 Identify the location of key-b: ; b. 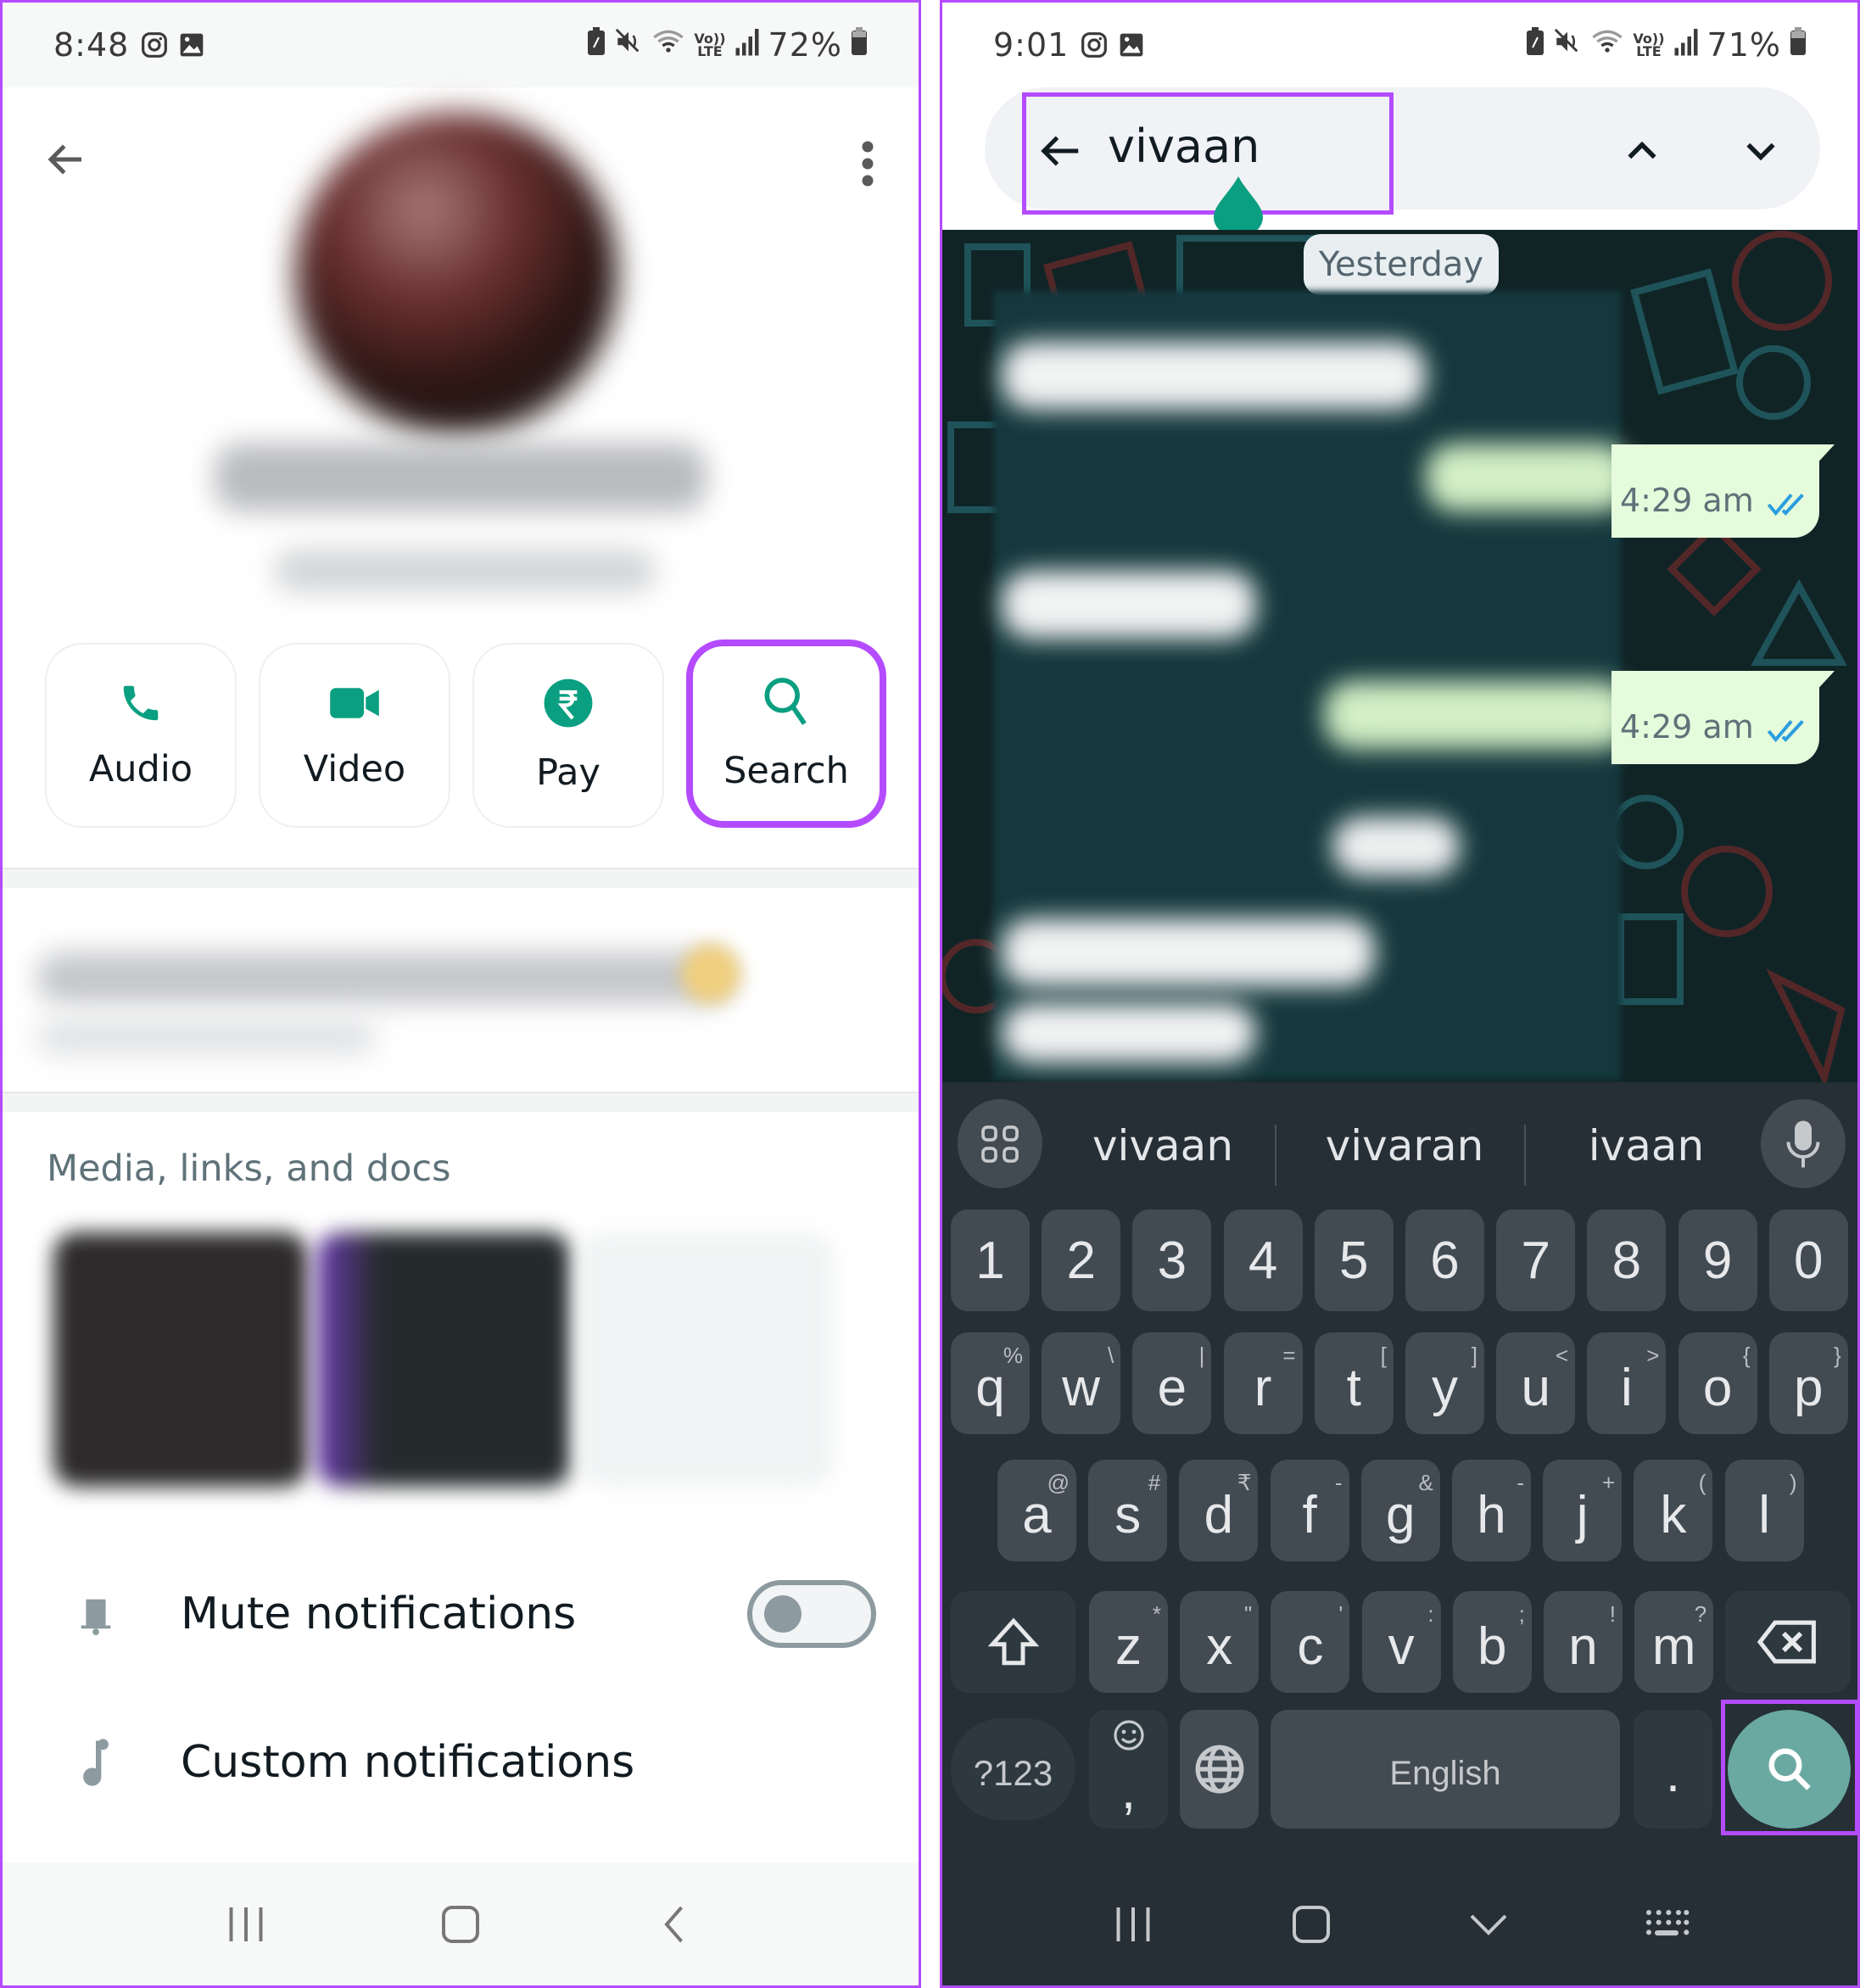
(1492, 1642).